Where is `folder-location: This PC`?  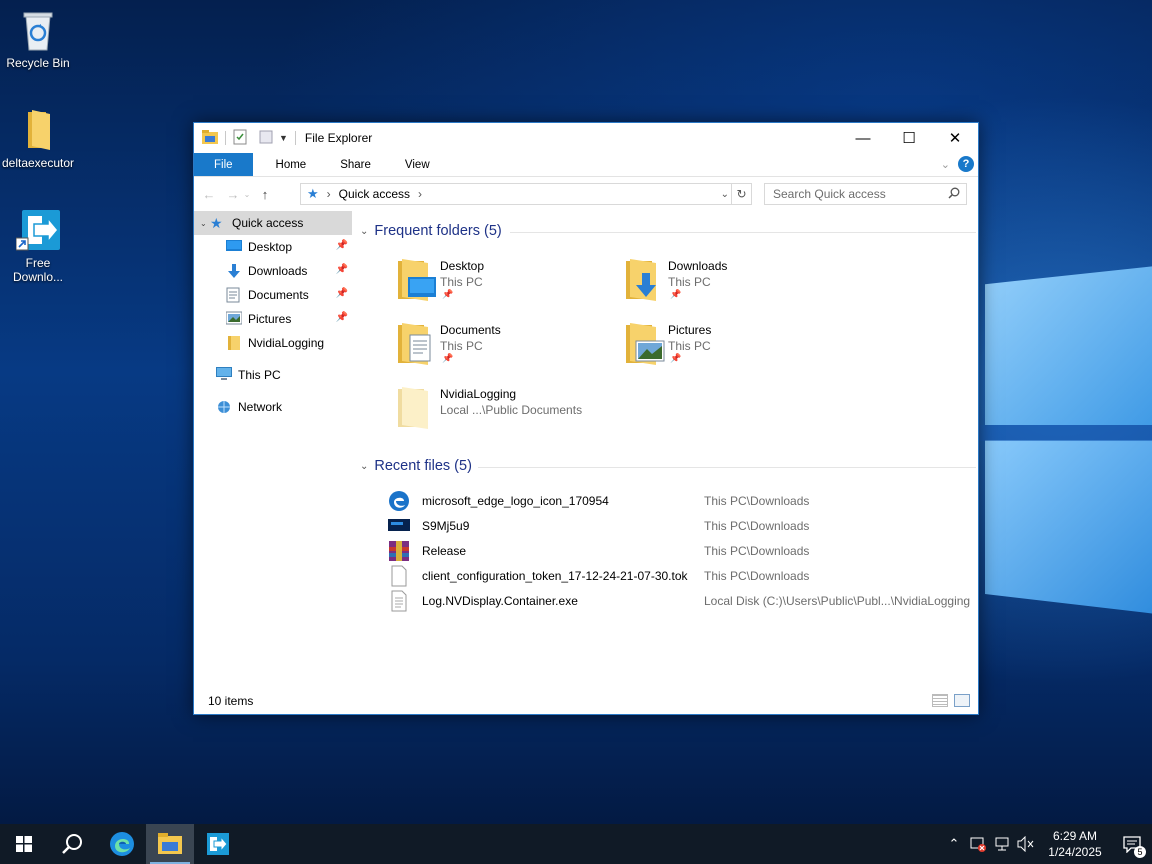 folder-location: This PC is located at coordinates (689, 282).